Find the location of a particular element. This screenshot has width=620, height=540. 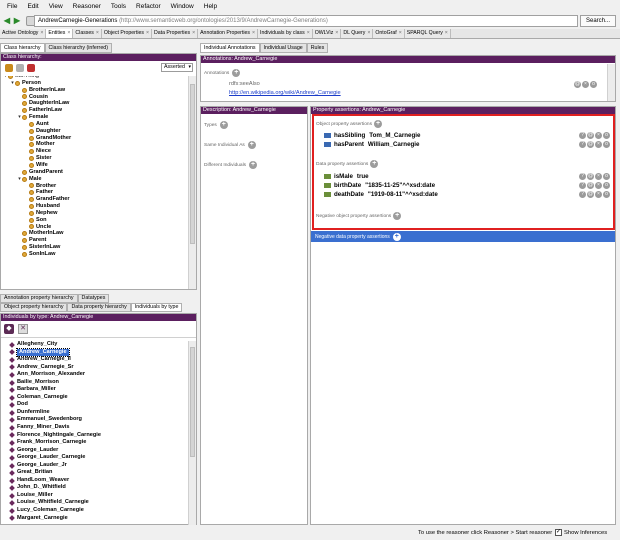

individual-item: George_Lauder_Jr is located at coordinates (98, 466).